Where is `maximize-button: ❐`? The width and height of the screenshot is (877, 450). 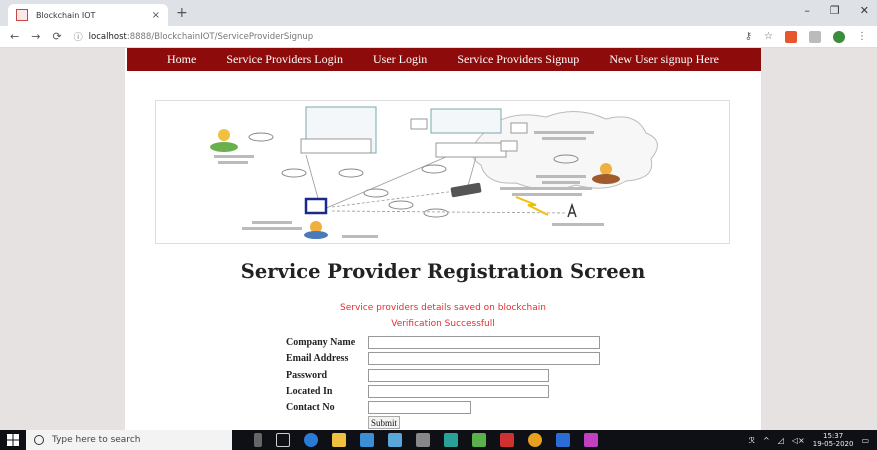 maximize-button: ❐ is located at coordinates (835, 10).